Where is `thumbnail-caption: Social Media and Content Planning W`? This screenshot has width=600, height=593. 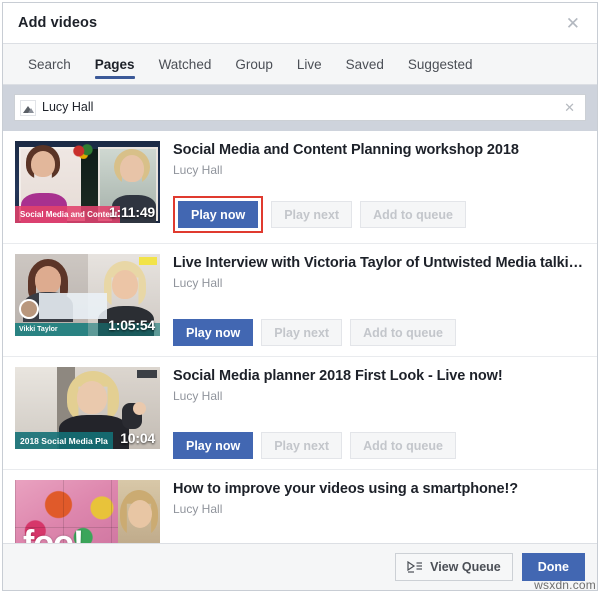
thumbnail-caption: Social Media and Content Planning W is located at coordinates (67, 214).